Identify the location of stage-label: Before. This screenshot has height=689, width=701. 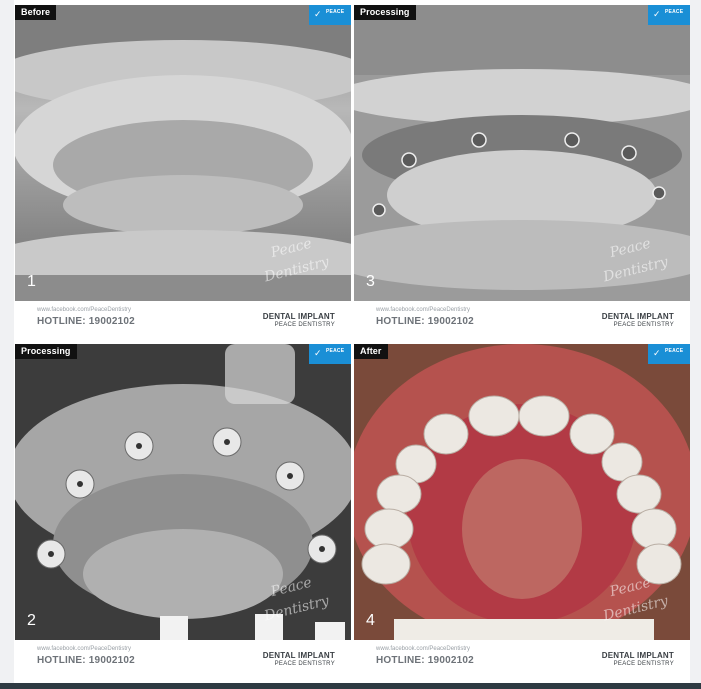
(36, 12).